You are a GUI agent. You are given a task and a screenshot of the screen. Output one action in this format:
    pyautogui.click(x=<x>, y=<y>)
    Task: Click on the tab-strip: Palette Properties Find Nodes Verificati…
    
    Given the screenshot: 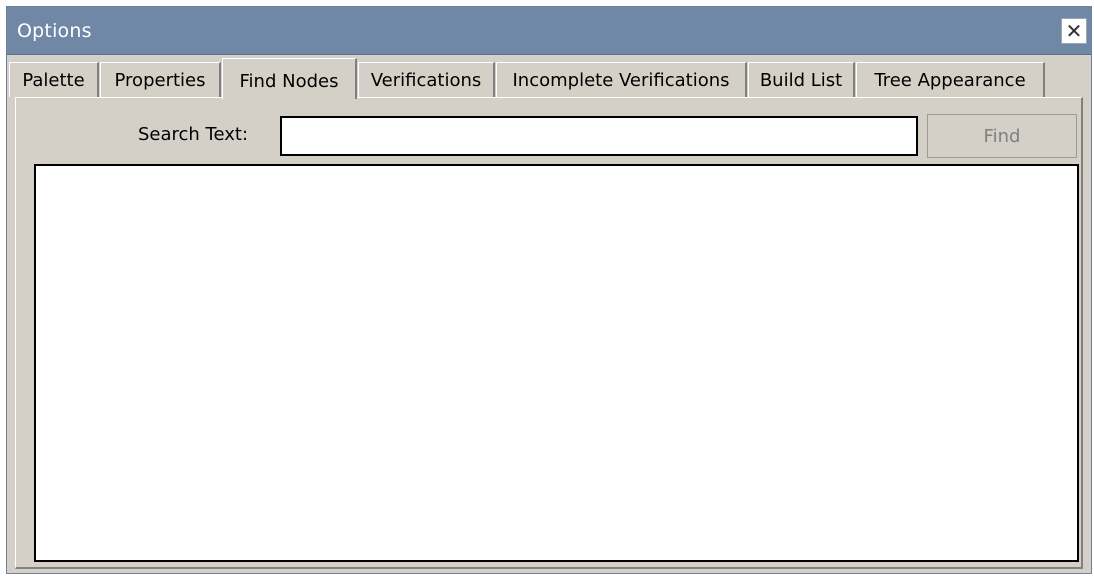 What is the action you would take?
    pyautogui.click(x=549, y=78)
    